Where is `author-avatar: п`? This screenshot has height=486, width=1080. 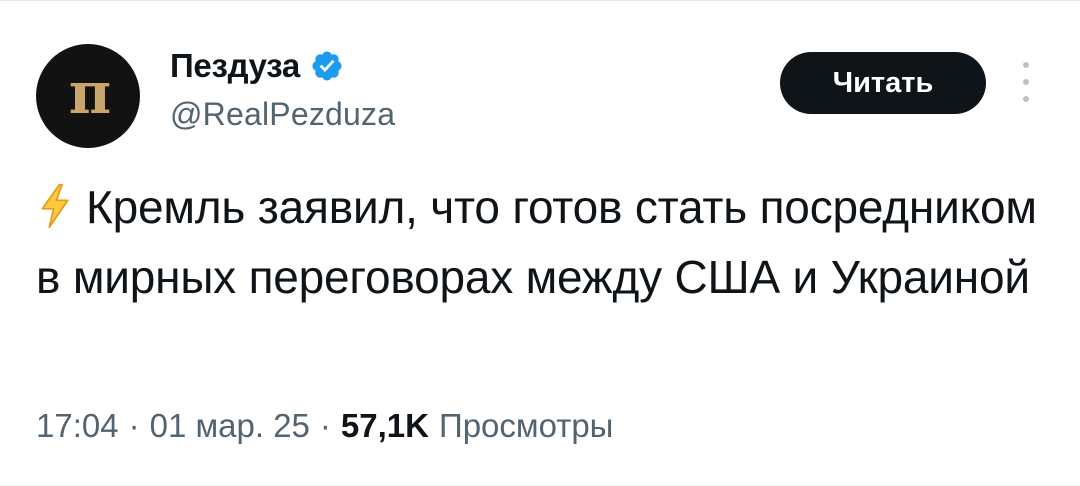 author-avatar: п is located at coordinates (88, 96).